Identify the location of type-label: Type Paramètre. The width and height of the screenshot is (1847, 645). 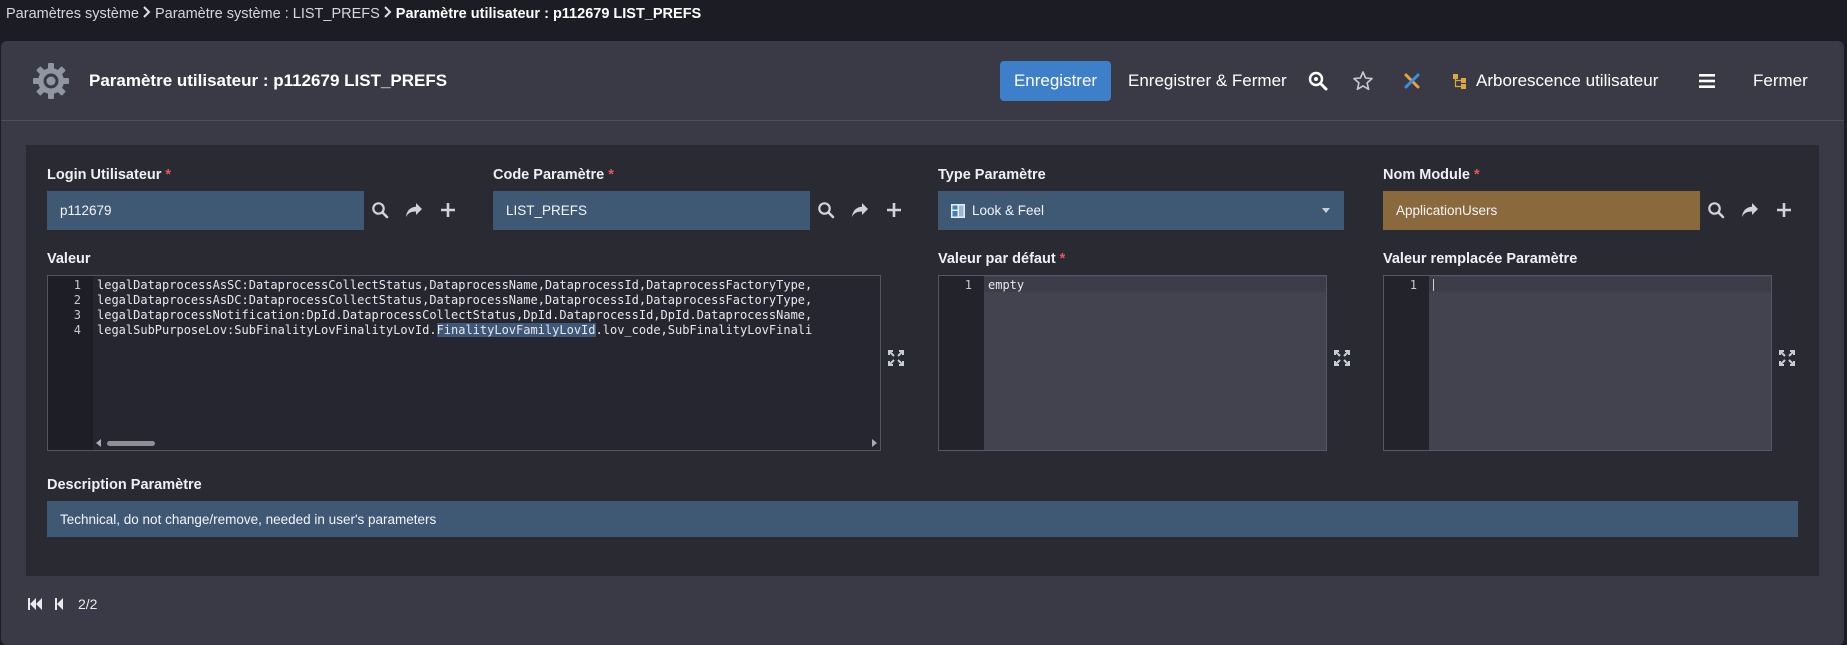
(992, 175).